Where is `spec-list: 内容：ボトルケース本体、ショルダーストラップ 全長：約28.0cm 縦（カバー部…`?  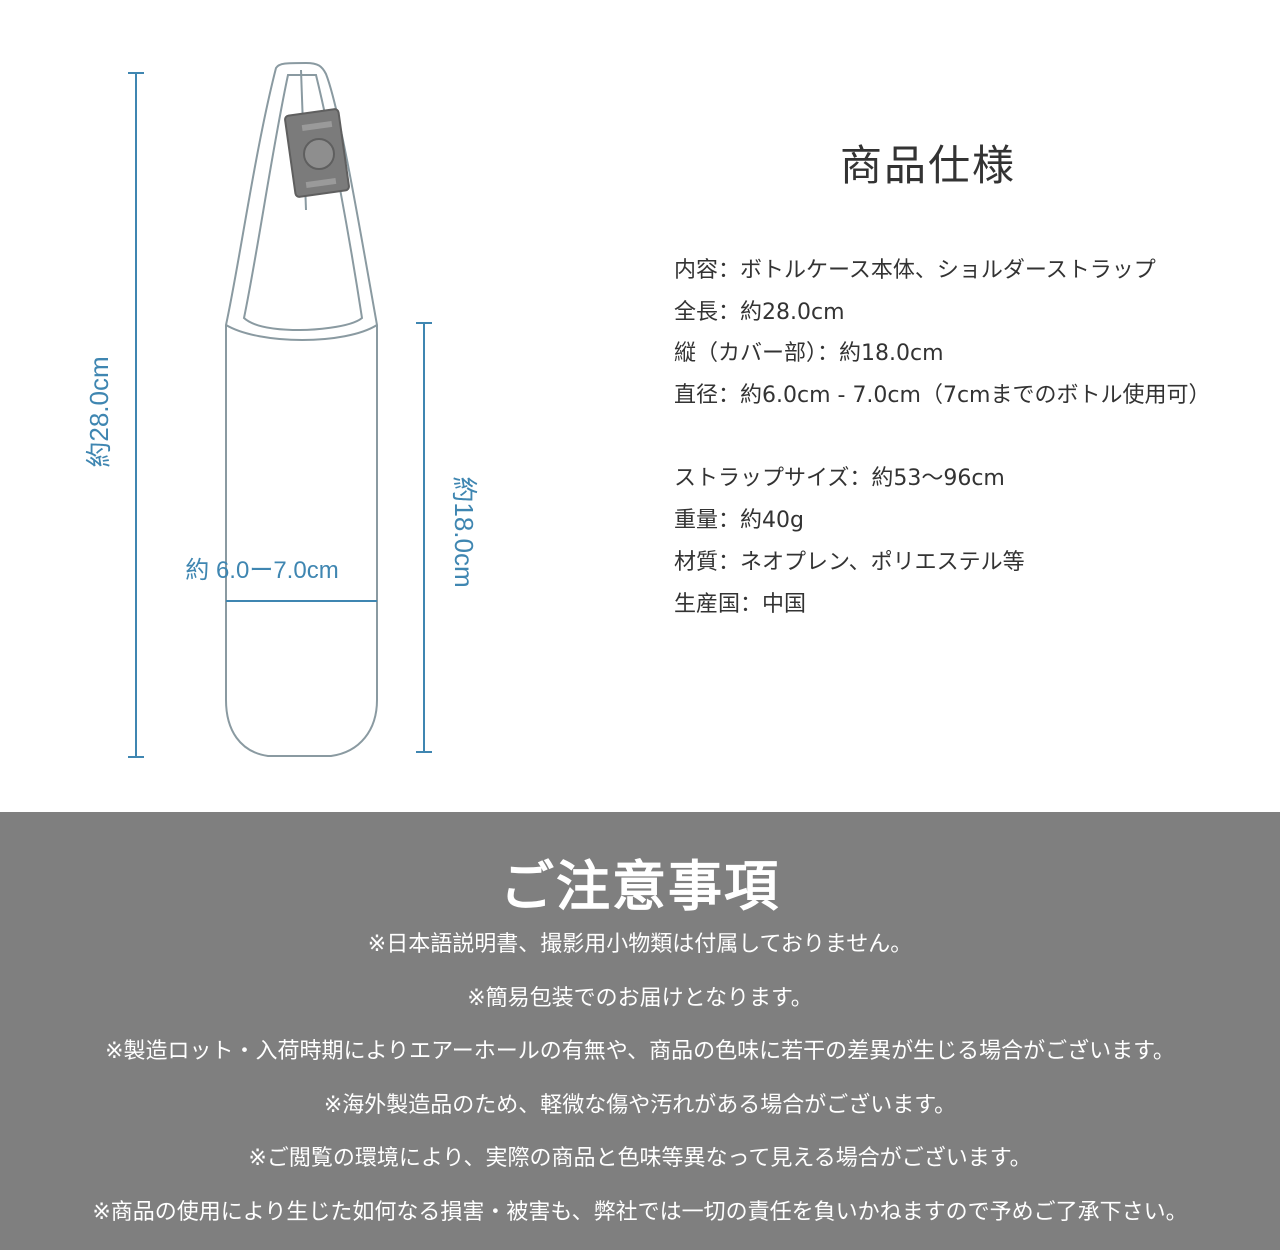 spec-list: 内容：ボトルケース本体、ショルダーストラップ 全長：約28.0cm 縦（カバー部… is located at coordinates (974, 437).